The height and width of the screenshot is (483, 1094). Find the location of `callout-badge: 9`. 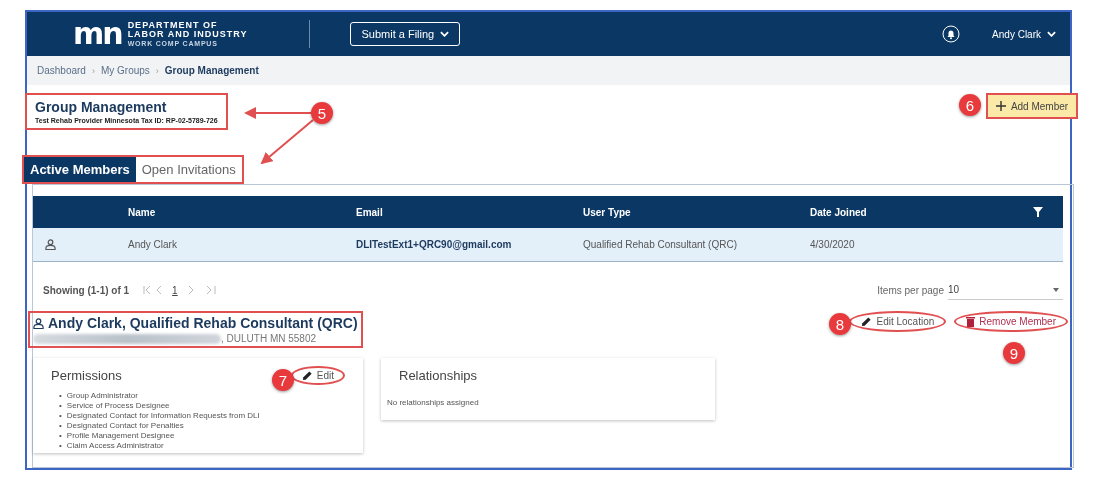

callout-badge: 9 is located at coordinates (1014, 353).